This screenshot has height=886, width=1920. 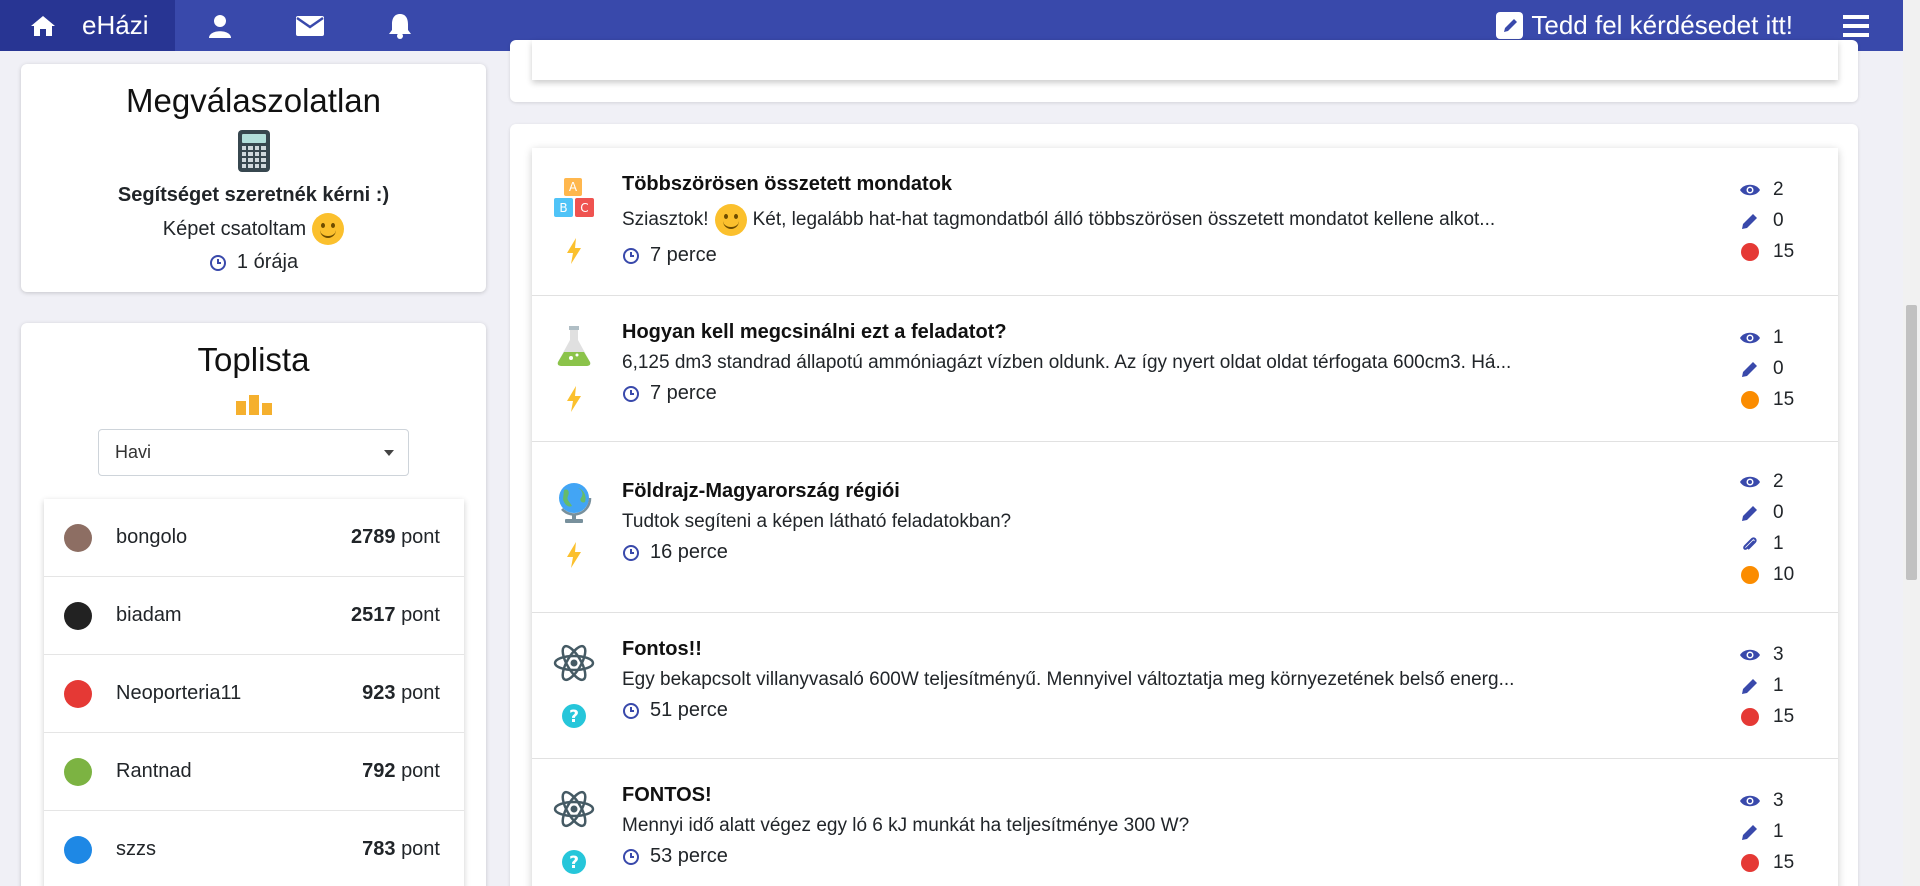 I want to click on ranking-username: bongolo, so click(x=233, y=537).